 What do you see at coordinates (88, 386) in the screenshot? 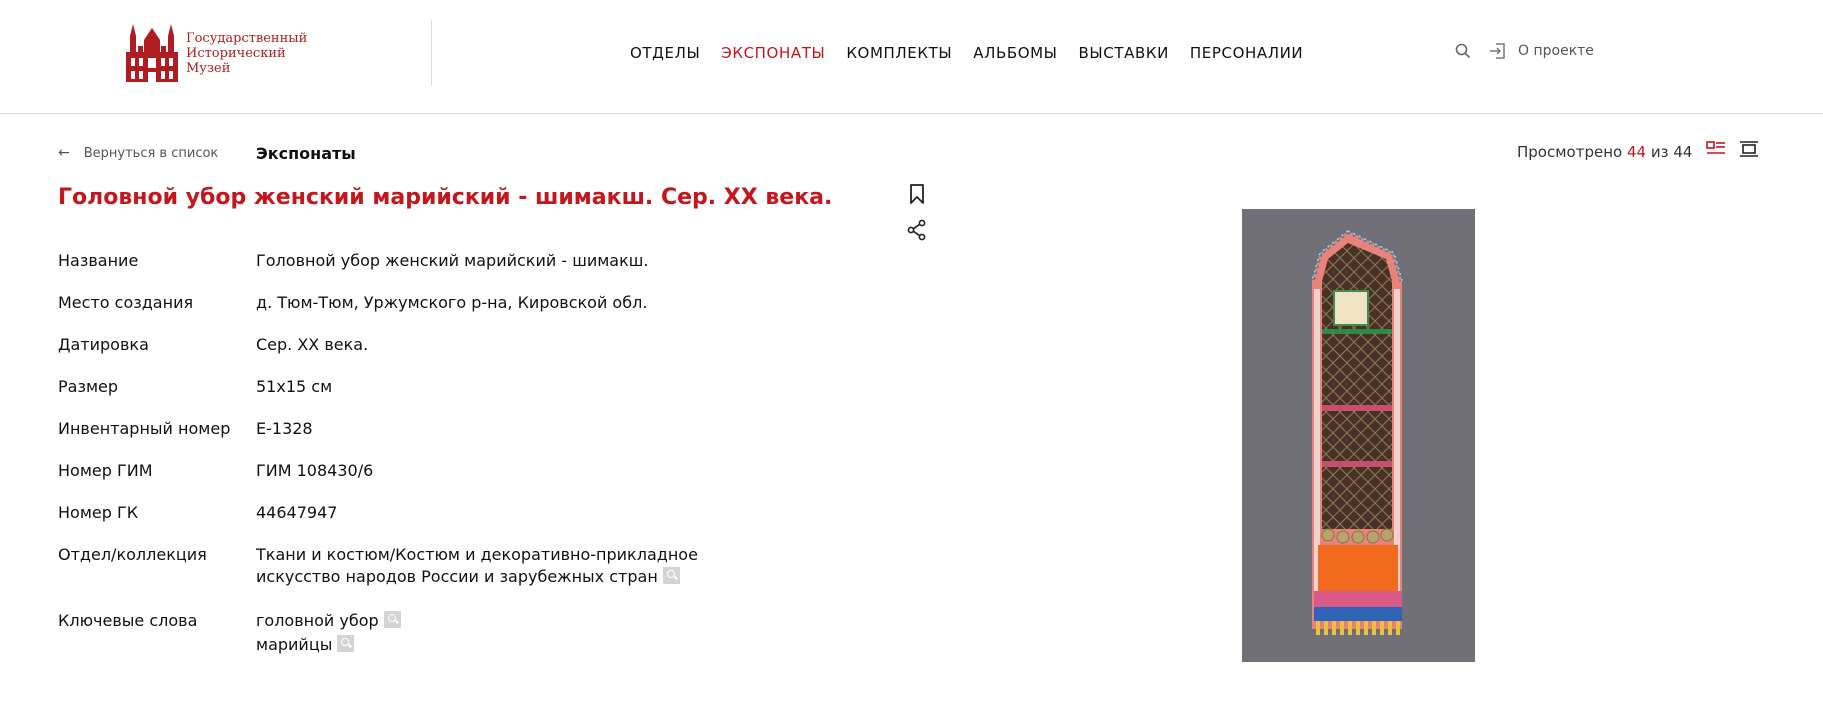
I see `property-key: Размер` at bounding box center [88, 386].